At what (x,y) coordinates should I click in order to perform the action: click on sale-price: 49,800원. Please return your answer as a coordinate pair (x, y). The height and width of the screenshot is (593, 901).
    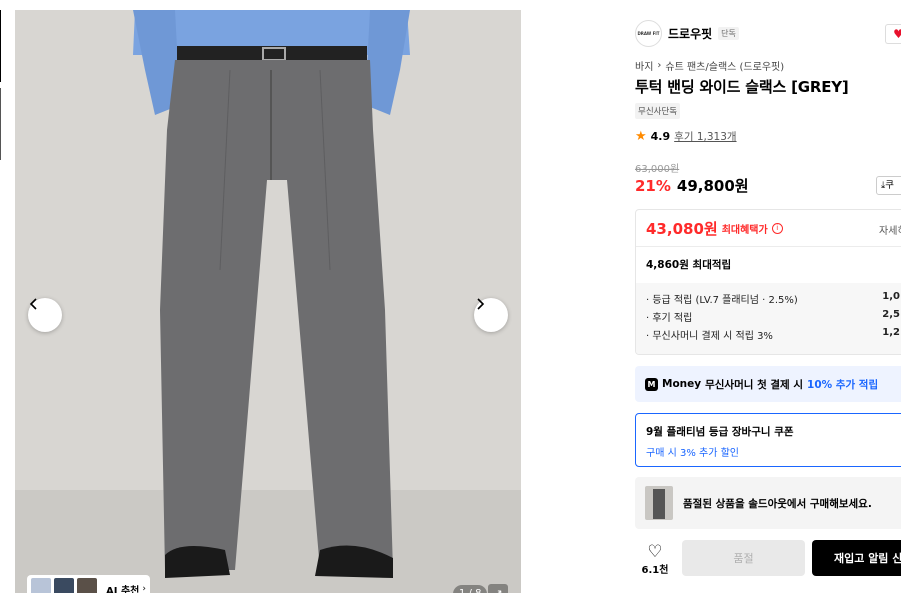
    Looking at the image, I should click on (712, 186).